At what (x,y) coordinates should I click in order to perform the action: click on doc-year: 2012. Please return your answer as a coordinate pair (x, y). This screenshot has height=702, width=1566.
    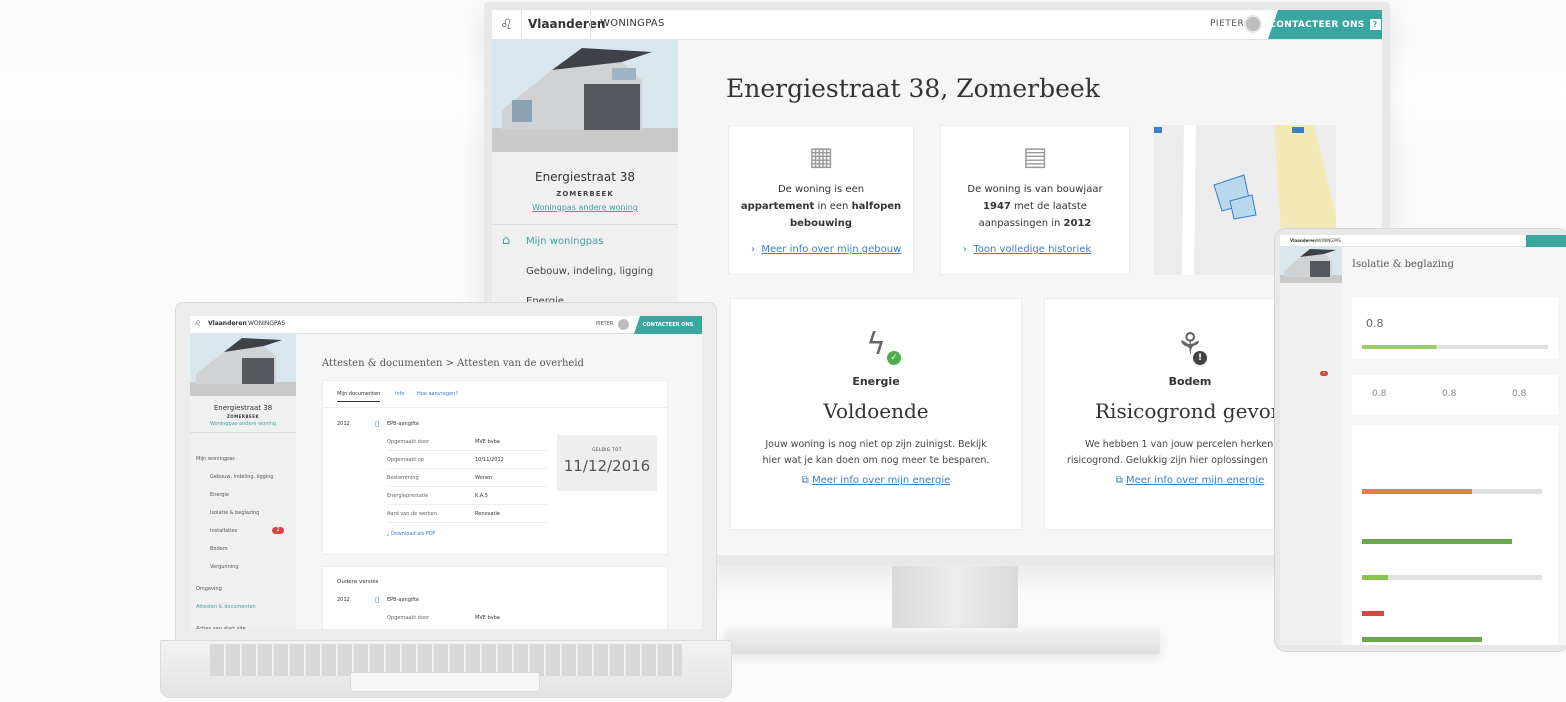
    Looking at the image, I should click on (343, 424).